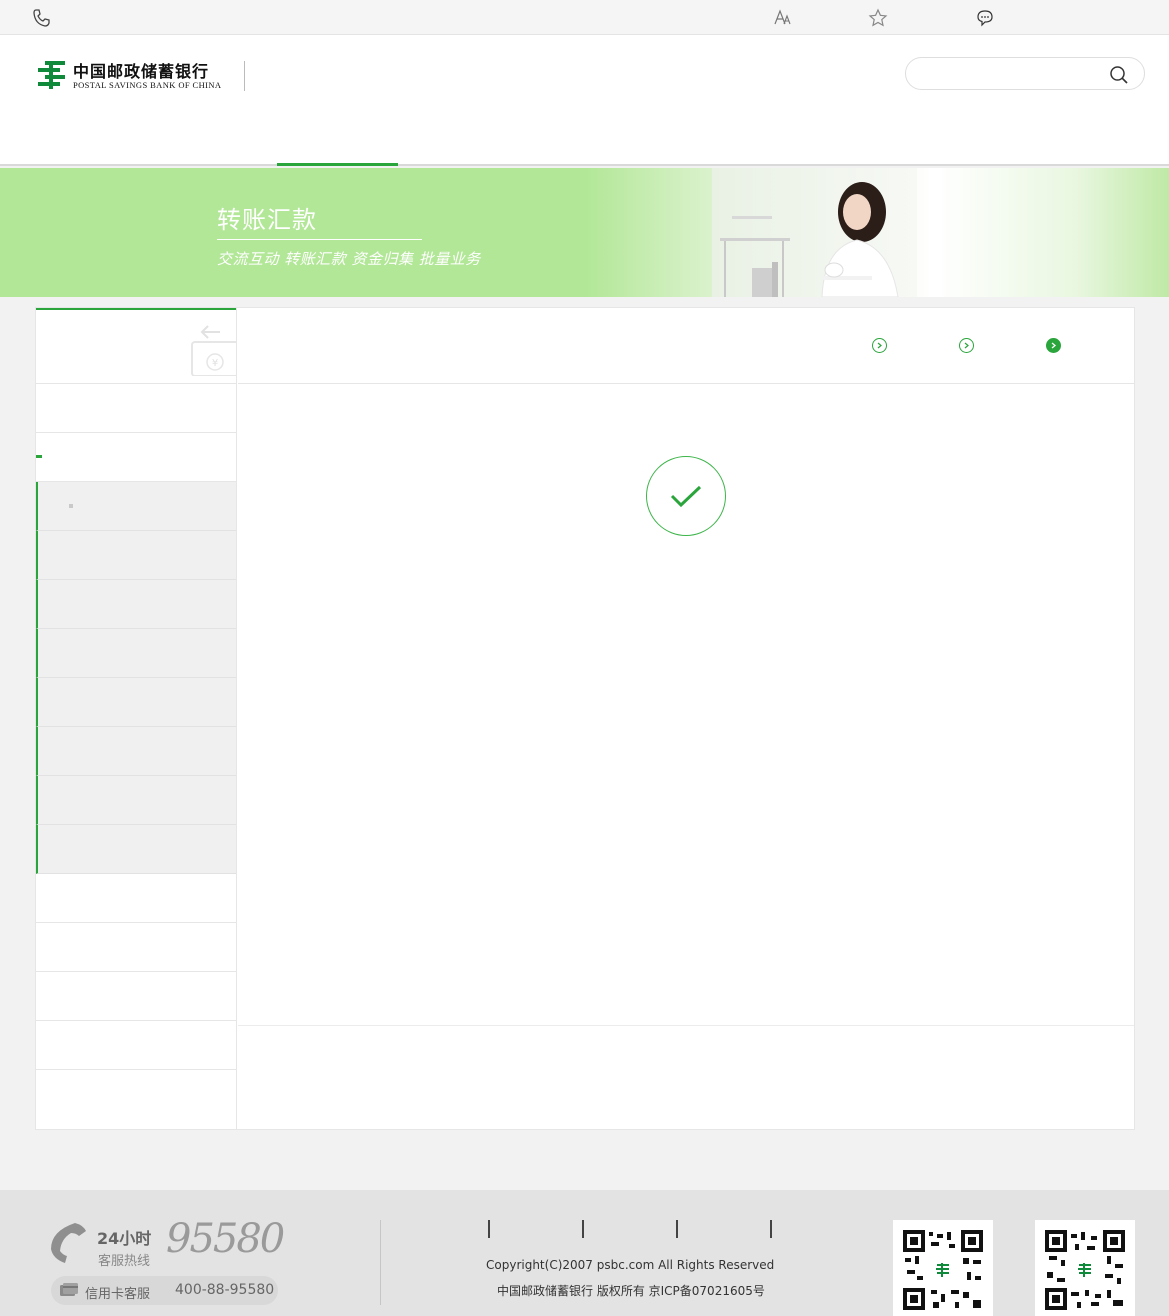  What do you see at coordinates (124, 1238) in the screenshot?
I see `hotline-24h-text: 24小时` at bounding box center [124, 1238].